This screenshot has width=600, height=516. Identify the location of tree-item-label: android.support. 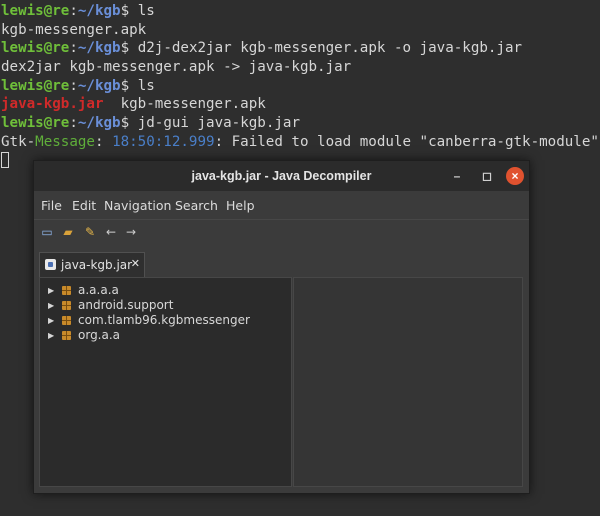
(126, 305).